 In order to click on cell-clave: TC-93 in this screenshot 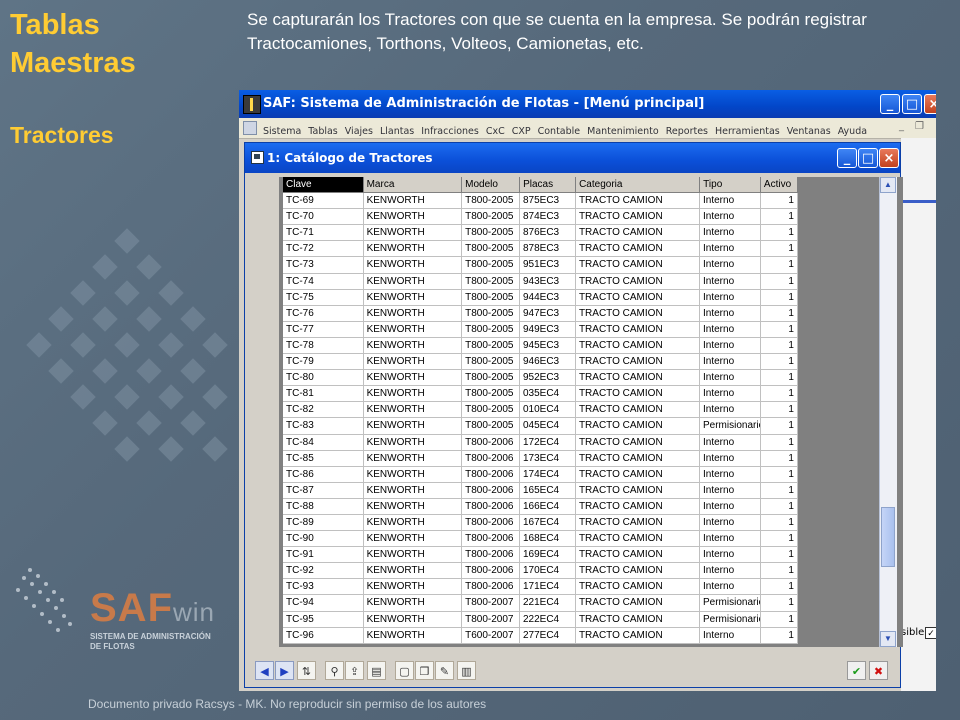, I will do `click(323, 587)`.